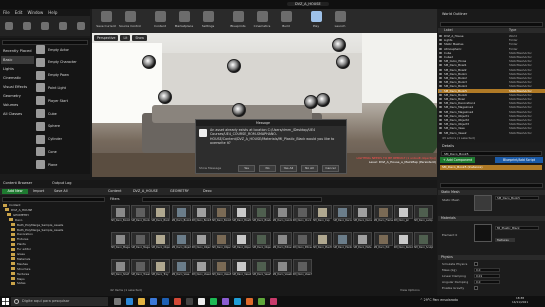 The height and width of the screenshot is (307, 545). I want to click on actor-name-field: SM_Deco_Book5, so click(491, 153).